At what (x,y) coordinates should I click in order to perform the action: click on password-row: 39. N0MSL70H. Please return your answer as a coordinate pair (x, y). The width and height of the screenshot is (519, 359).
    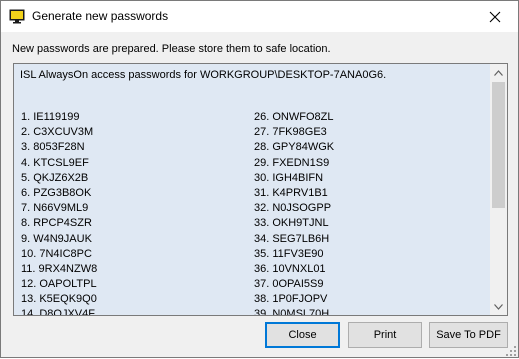
    Looking at the image, I should click on (292, 312).